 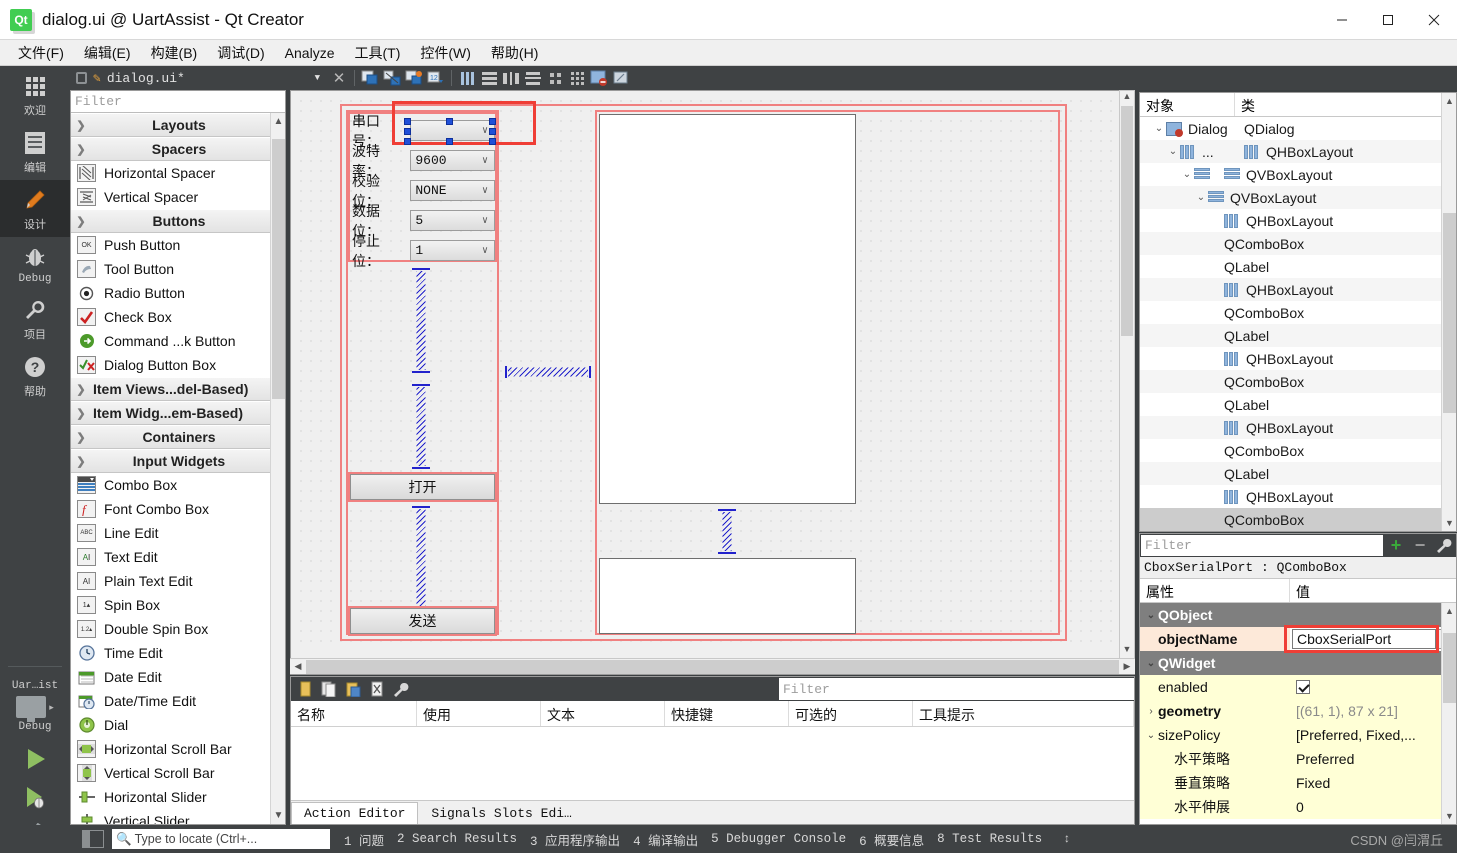 What do you see at coordinates (514, 53) in the screenshot?
I see `menu-help: 帮助(H)` at bounding box center [514, 53].